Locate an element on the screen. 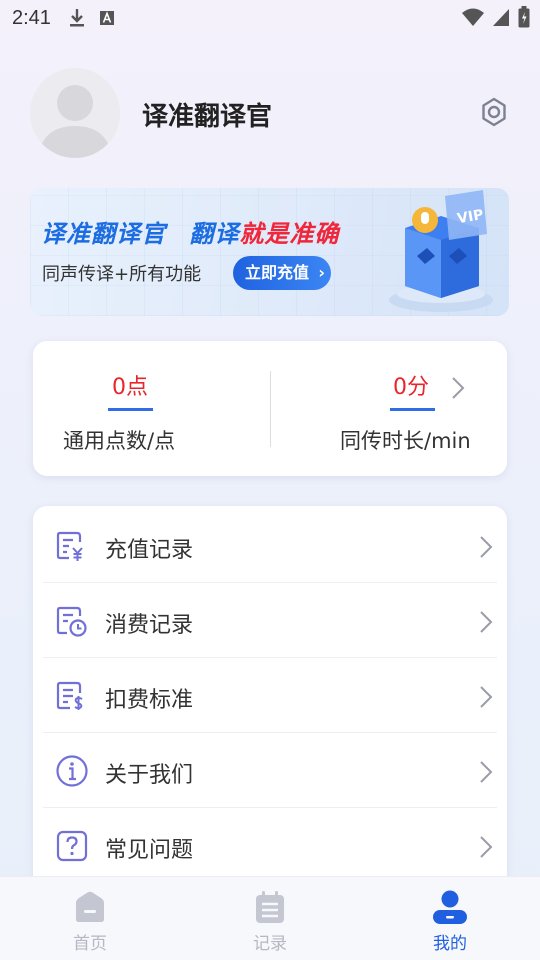 The image size is (540, 960). tab-mine: 我的 is located at coordinates (450, 918).